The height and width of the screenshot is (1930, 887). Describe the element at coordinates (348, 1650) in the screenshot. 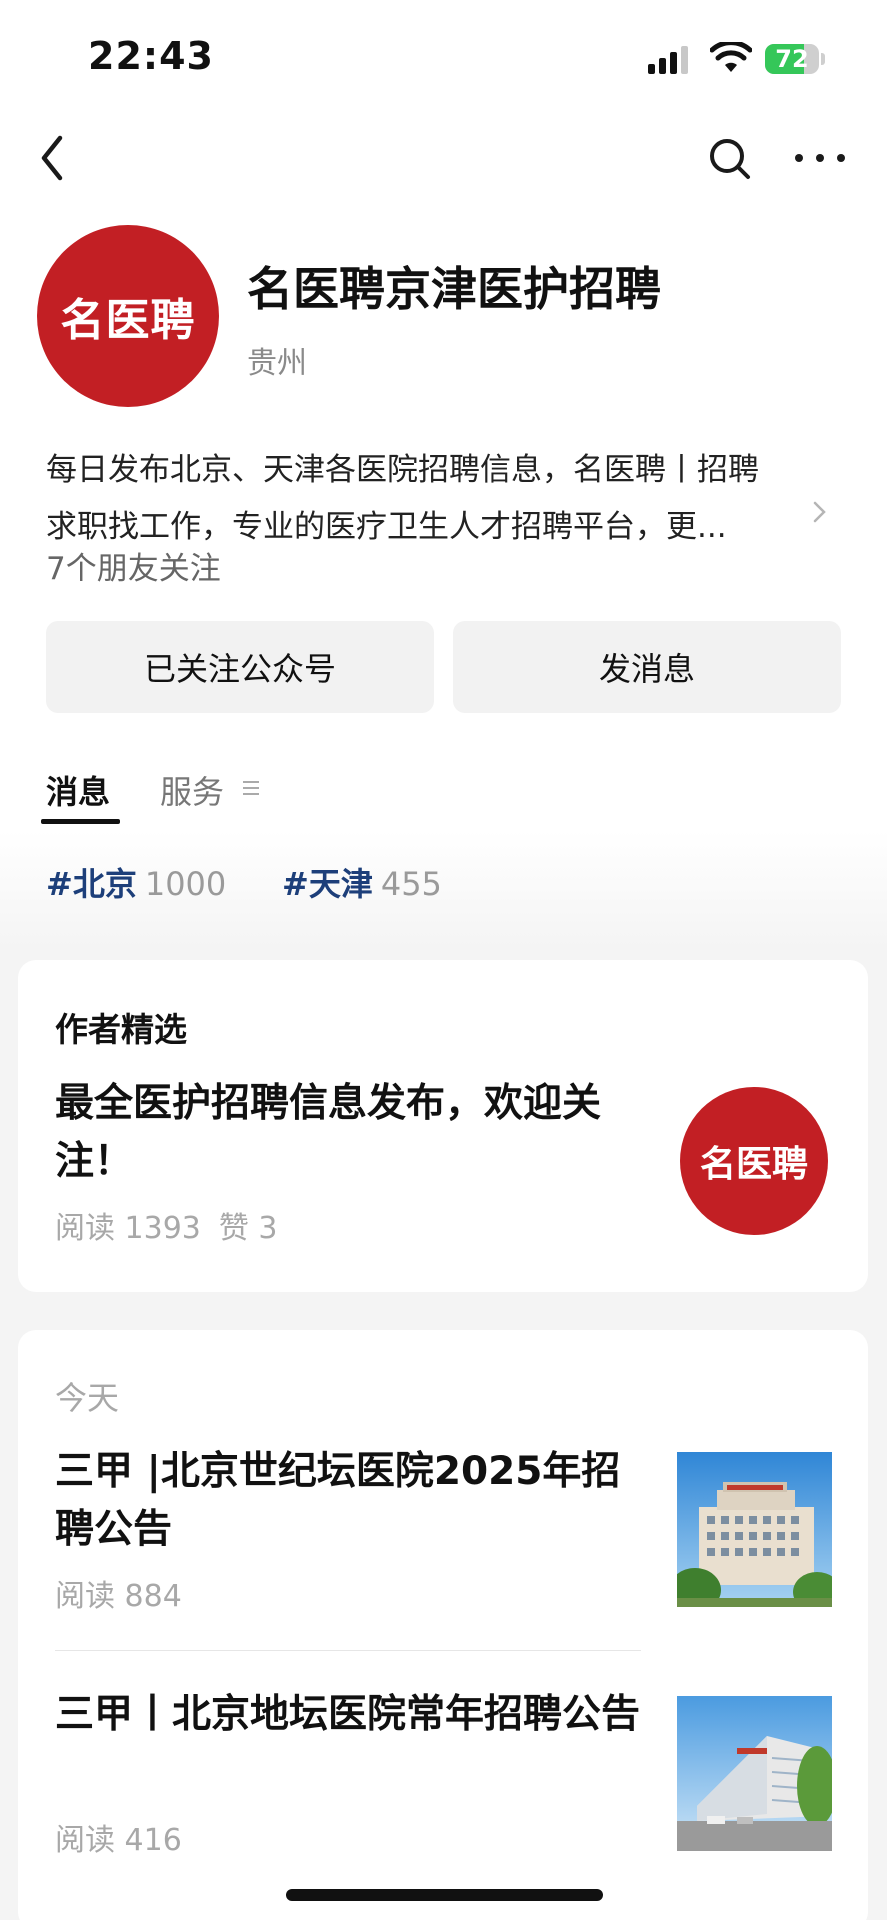

I see `article-divider` at that location.